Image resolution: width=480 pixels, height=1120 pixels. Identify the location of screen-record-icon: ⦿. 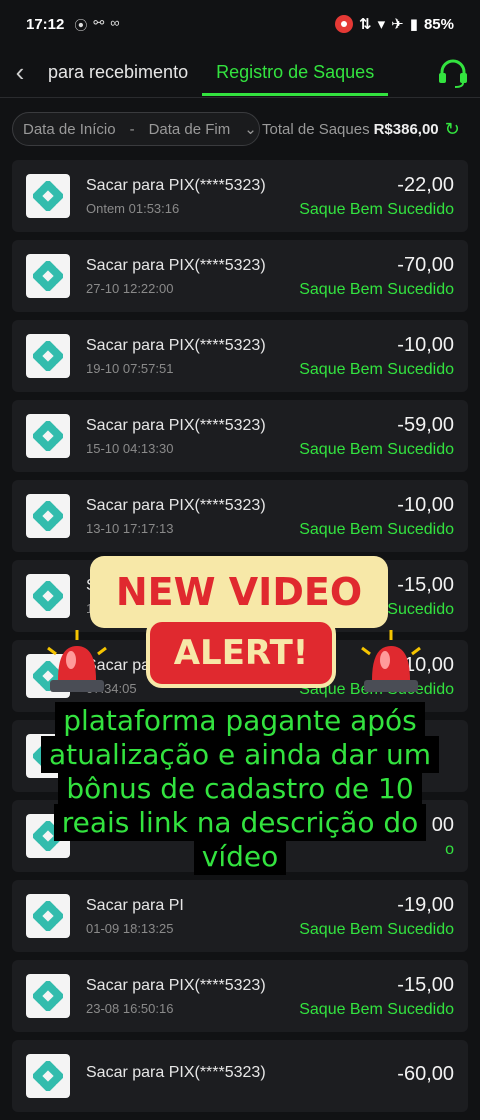
(81, 25).